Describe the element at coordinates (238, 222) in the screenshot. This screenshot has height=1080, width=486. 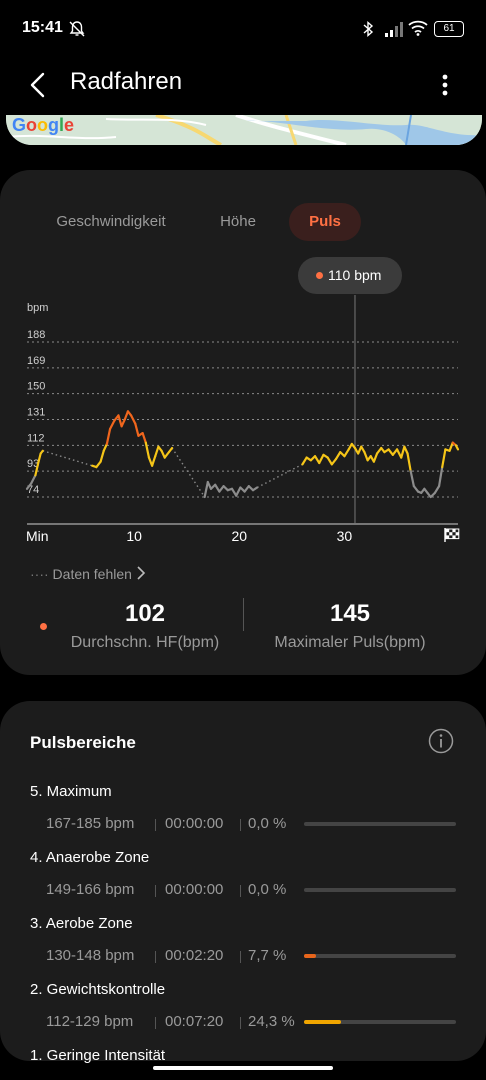
I see `tab-altitude: Höhe` at that location.